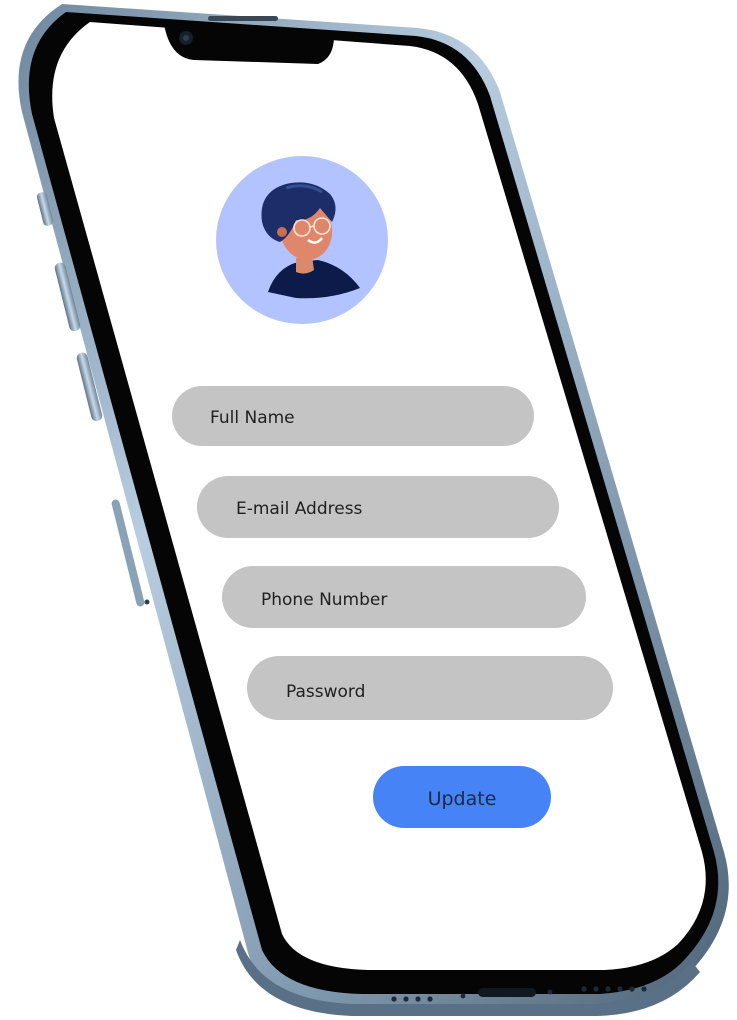 The image size is (737, 1020). I want to click on update-button: Update, so click(462, 797).